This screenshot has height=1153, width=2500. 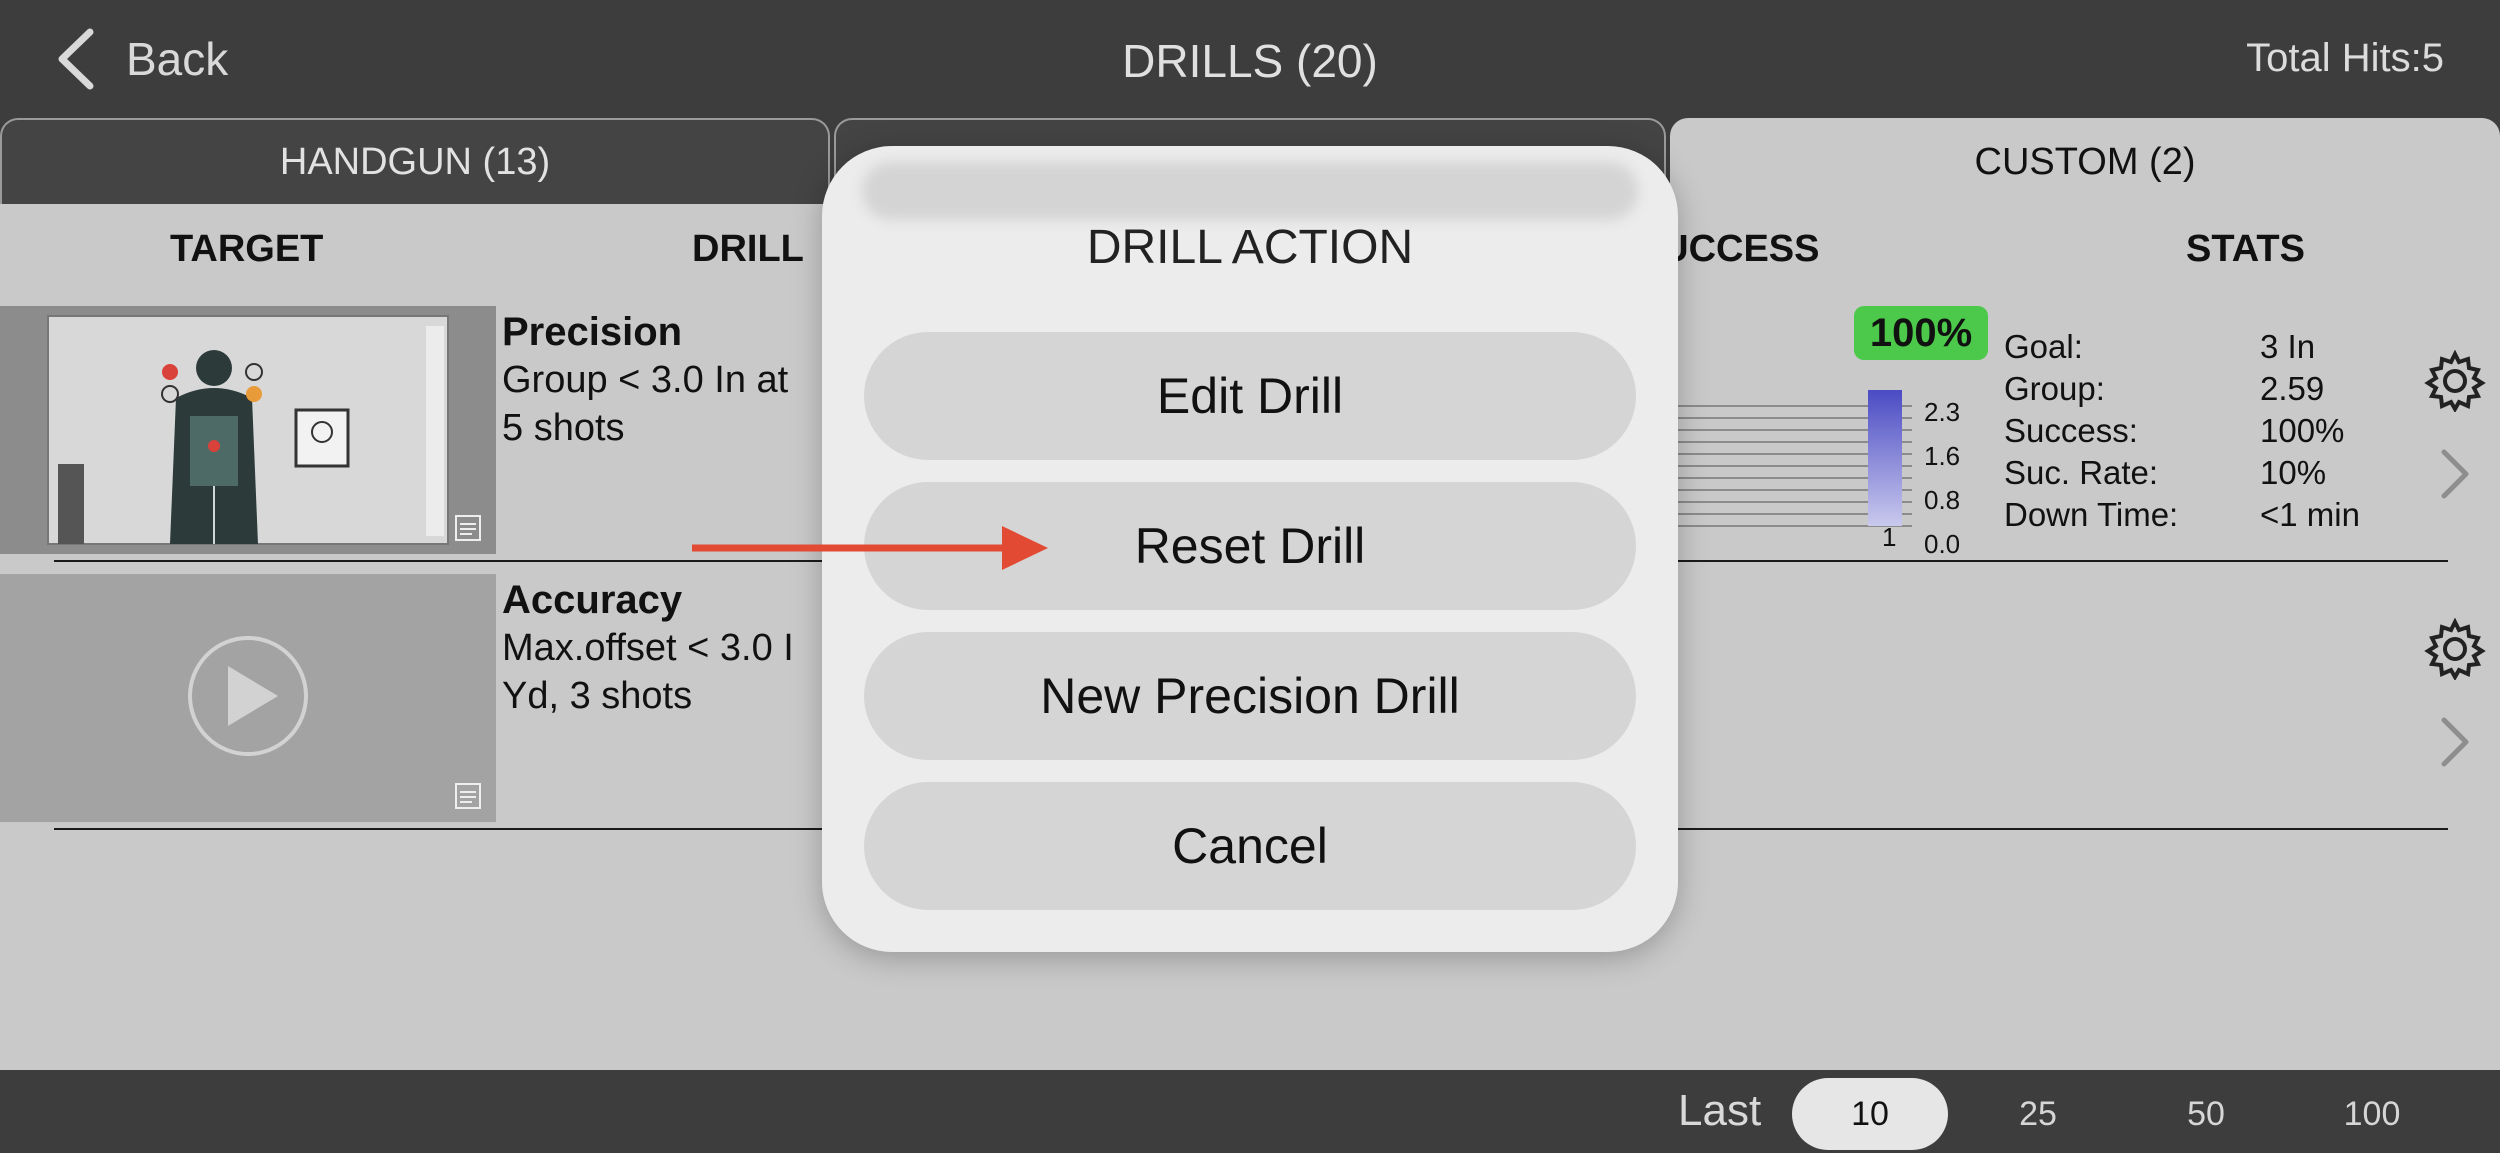 I want to click on target-thumbnail-accuracy, so click(x=248, y=698).